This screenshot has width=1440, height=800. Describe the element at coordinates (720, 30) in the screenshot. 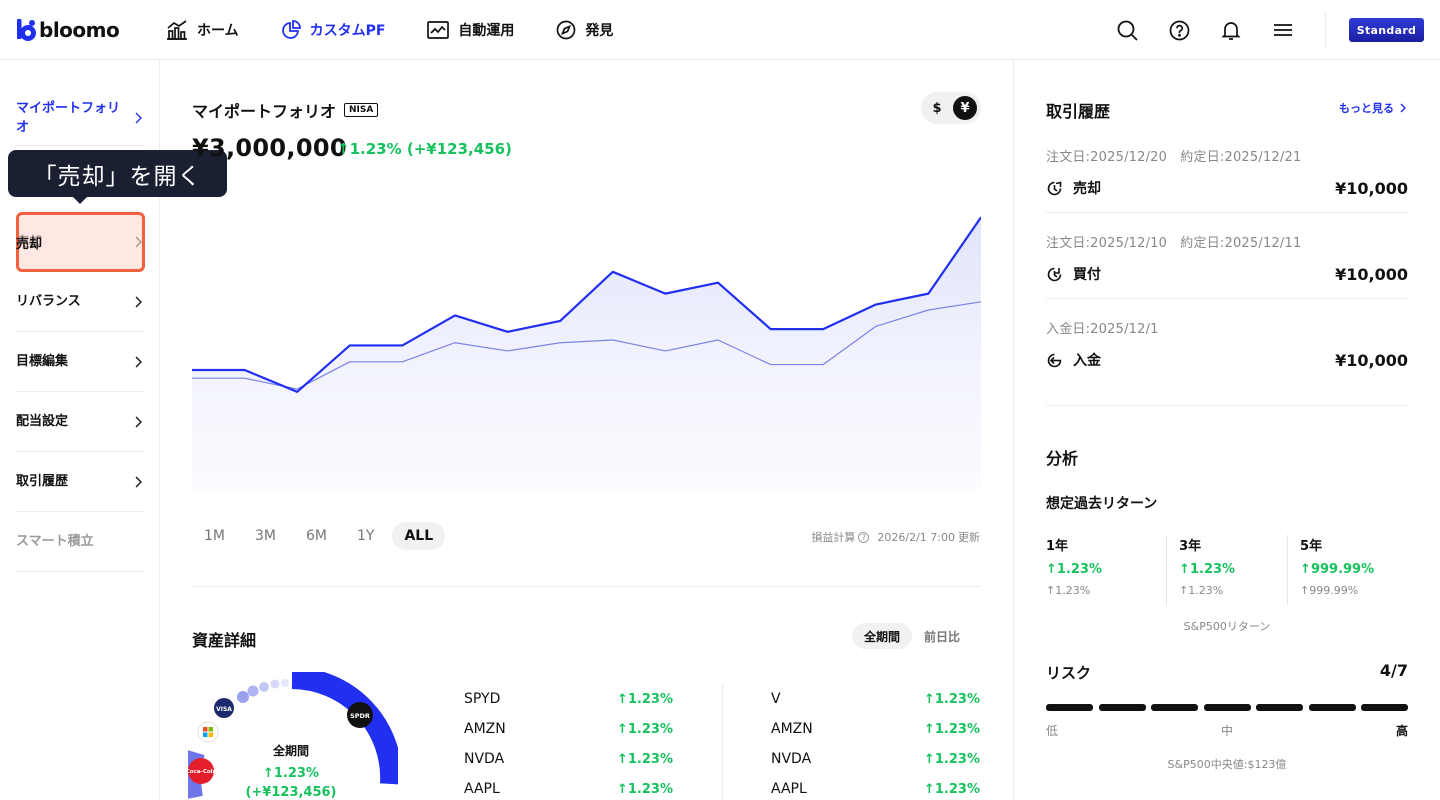

I see `top-header: bloomo ホーム カスタムPF 自動運用 発見 Standard` at that location.